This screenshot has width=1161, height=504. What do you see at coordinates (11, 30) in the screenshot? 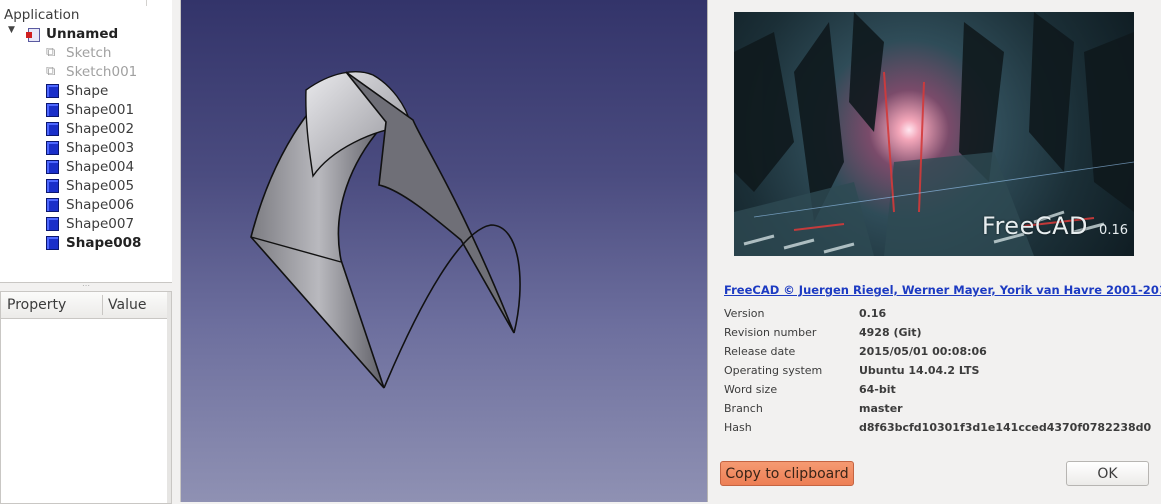
I see `expand-triangle-icon: ▼` at bounding box center [11, 30].